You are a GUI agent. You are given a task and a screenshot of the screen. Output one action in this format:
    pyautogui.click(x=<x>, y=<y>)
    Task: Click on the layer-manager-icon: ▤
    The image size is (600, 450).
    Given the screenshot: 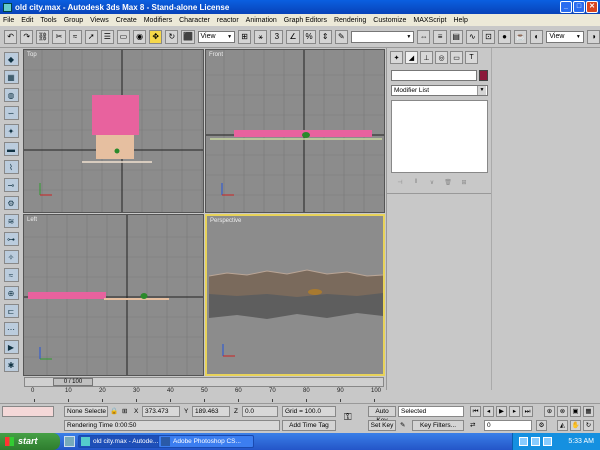 What is the action you would take?
    pyautogui.click(x=456, y=36)
    